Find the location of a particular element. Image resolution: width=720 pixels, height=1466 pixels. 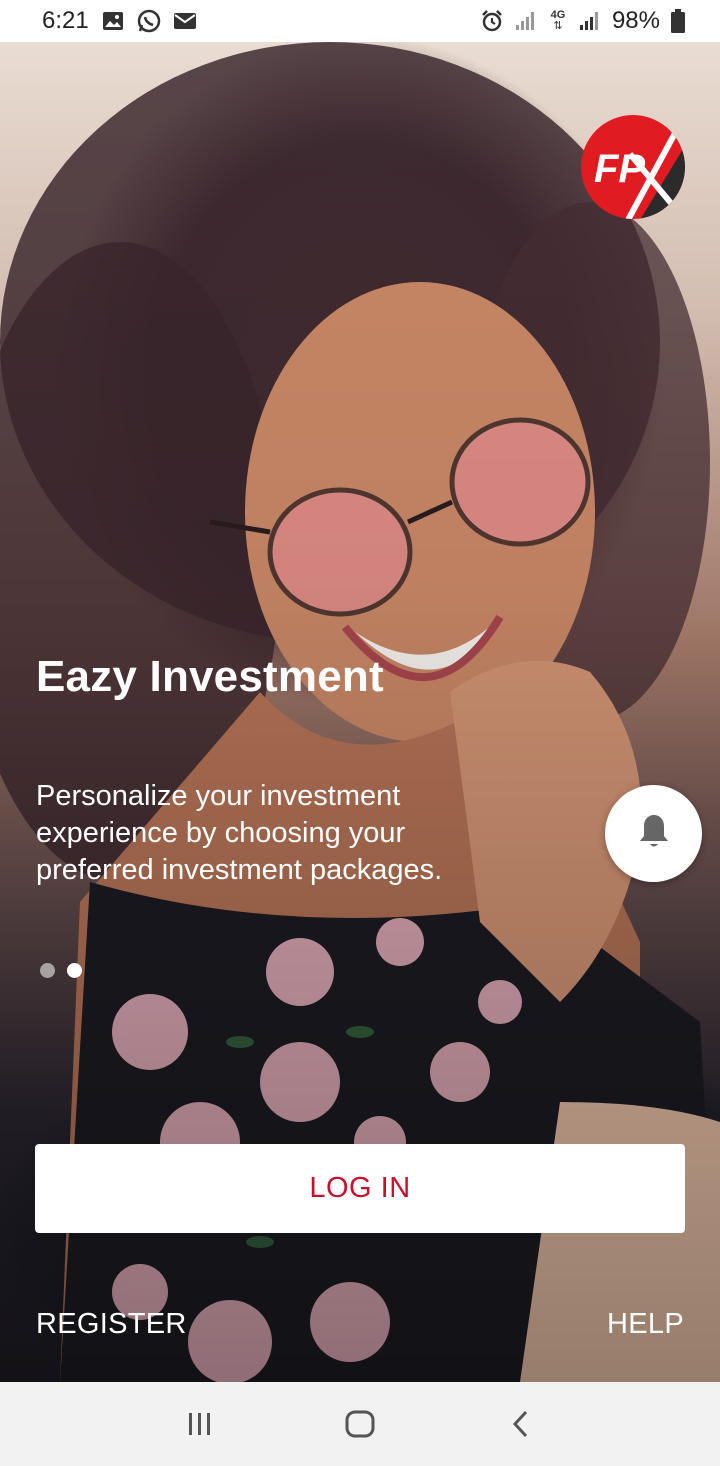

page-dot is located at coordinates (47, 970).